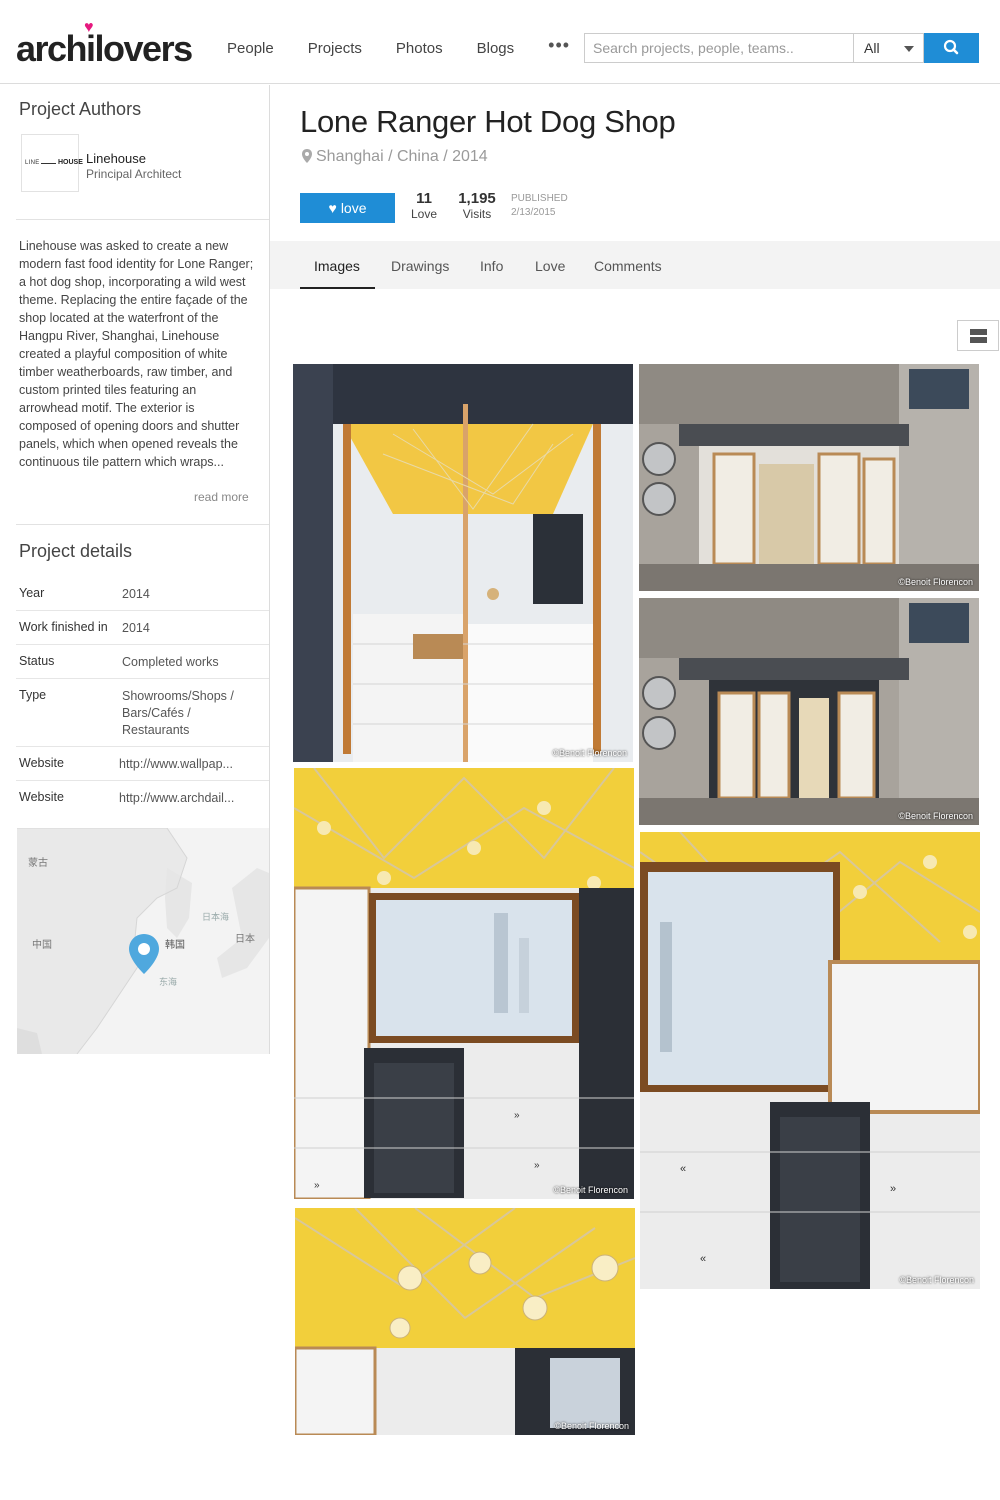  Describe the element at coordinates (337, 266) in the screenshot. I see `tab-images: Images` at that location.